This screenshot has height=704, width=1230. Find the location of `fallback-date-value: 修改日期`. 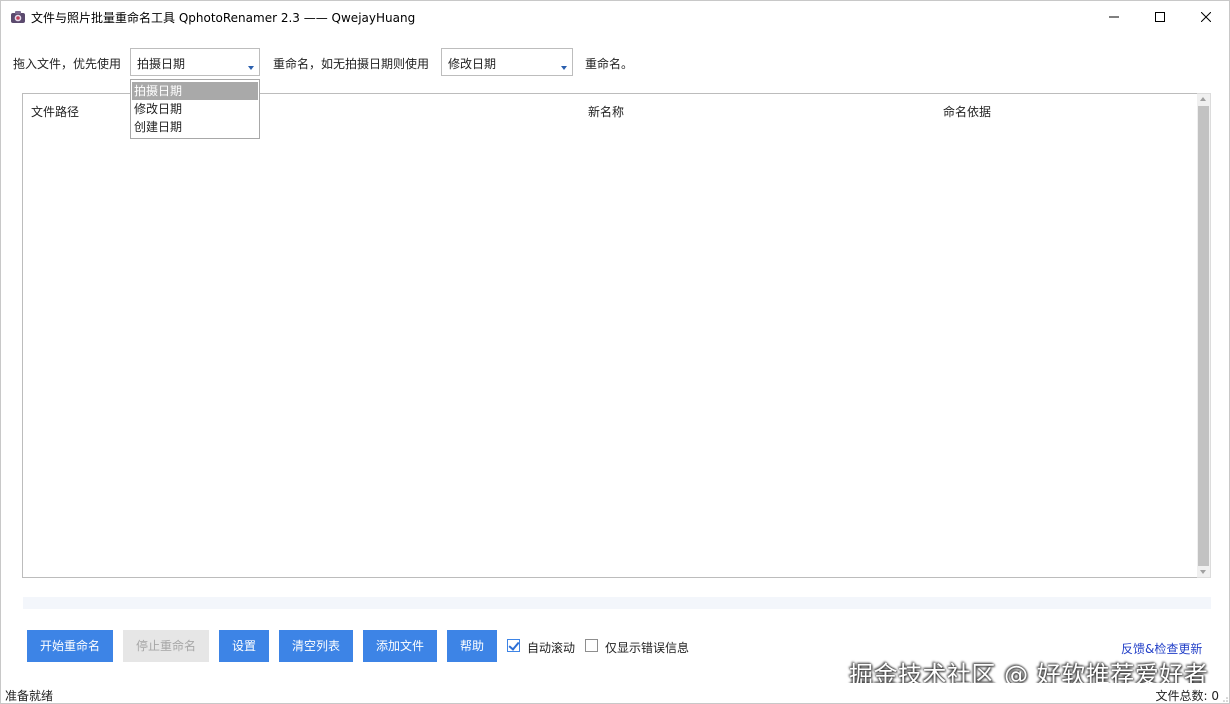

fallback-date-value: 修改日期 is located at coordinates (472, 64).